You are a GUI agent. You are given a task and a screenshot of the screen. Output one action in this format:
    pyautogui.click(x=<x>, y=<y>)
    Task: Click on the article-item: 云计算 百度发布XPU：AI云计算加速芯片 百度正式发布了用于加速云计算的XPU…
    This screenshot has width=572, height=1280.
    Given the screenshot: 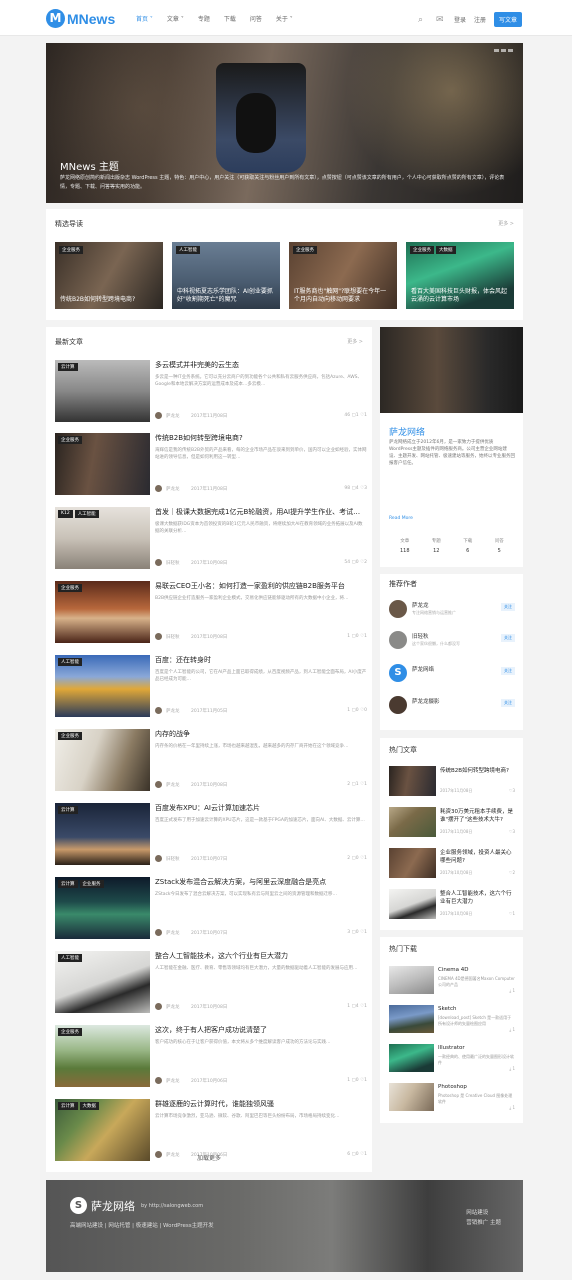 What is the action you would take?
    pyautogui.click(x=211, y=834)
    